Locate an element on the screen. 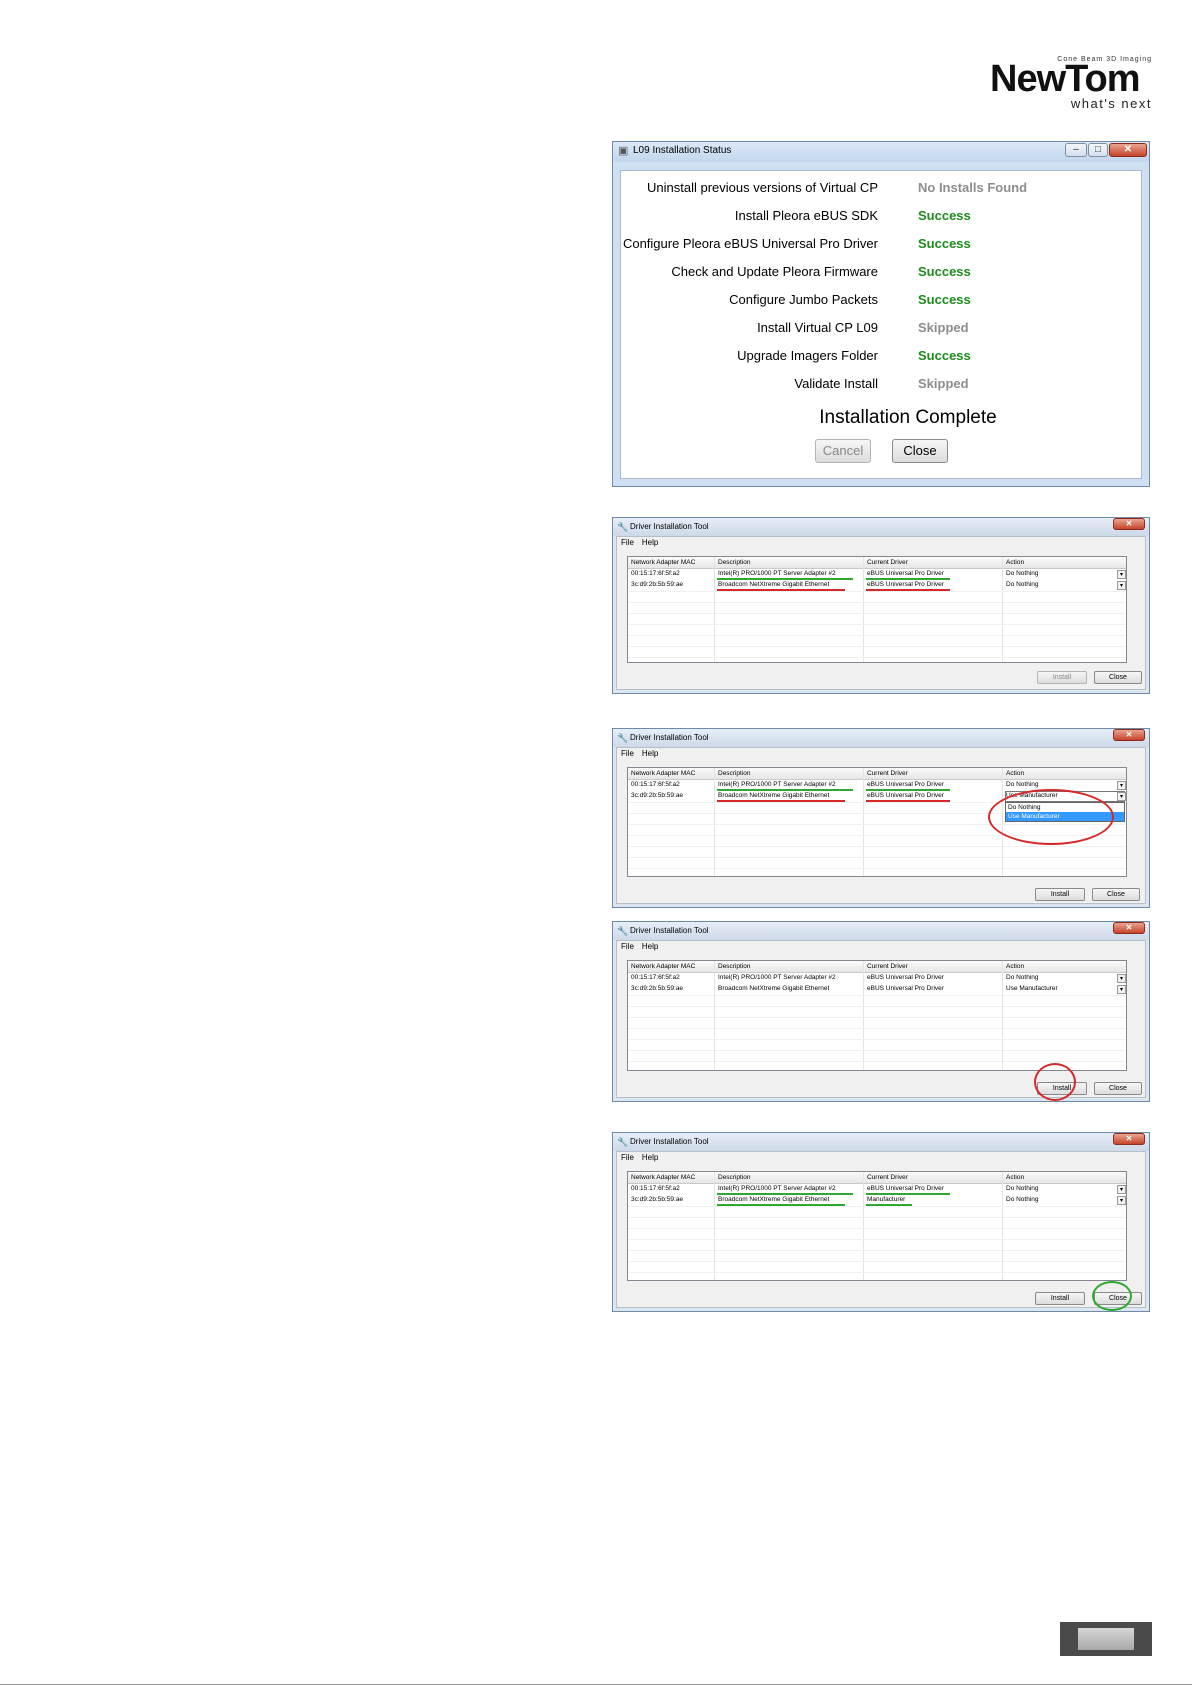 The width and height of the screenshot is (1192, 1685). step-status: No Installs Found is located at coordinates (973, 187).